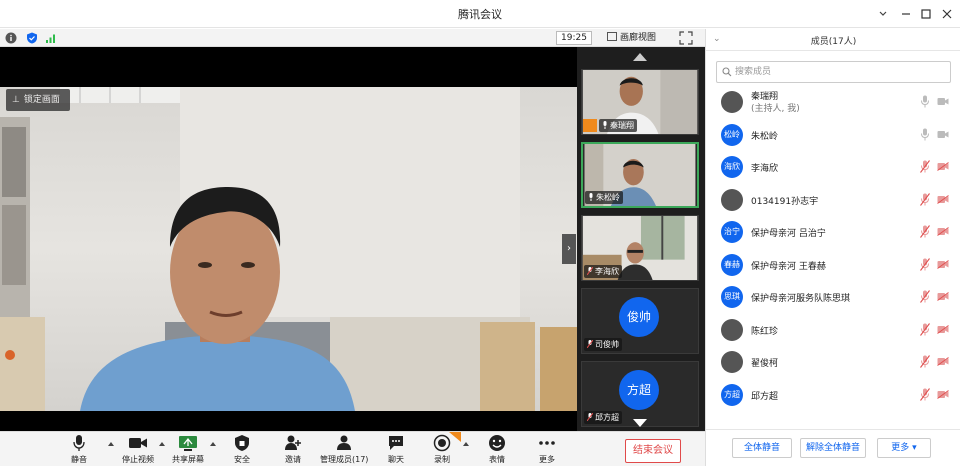  I want to click on reactions-button: 表情, so click(497, 450).